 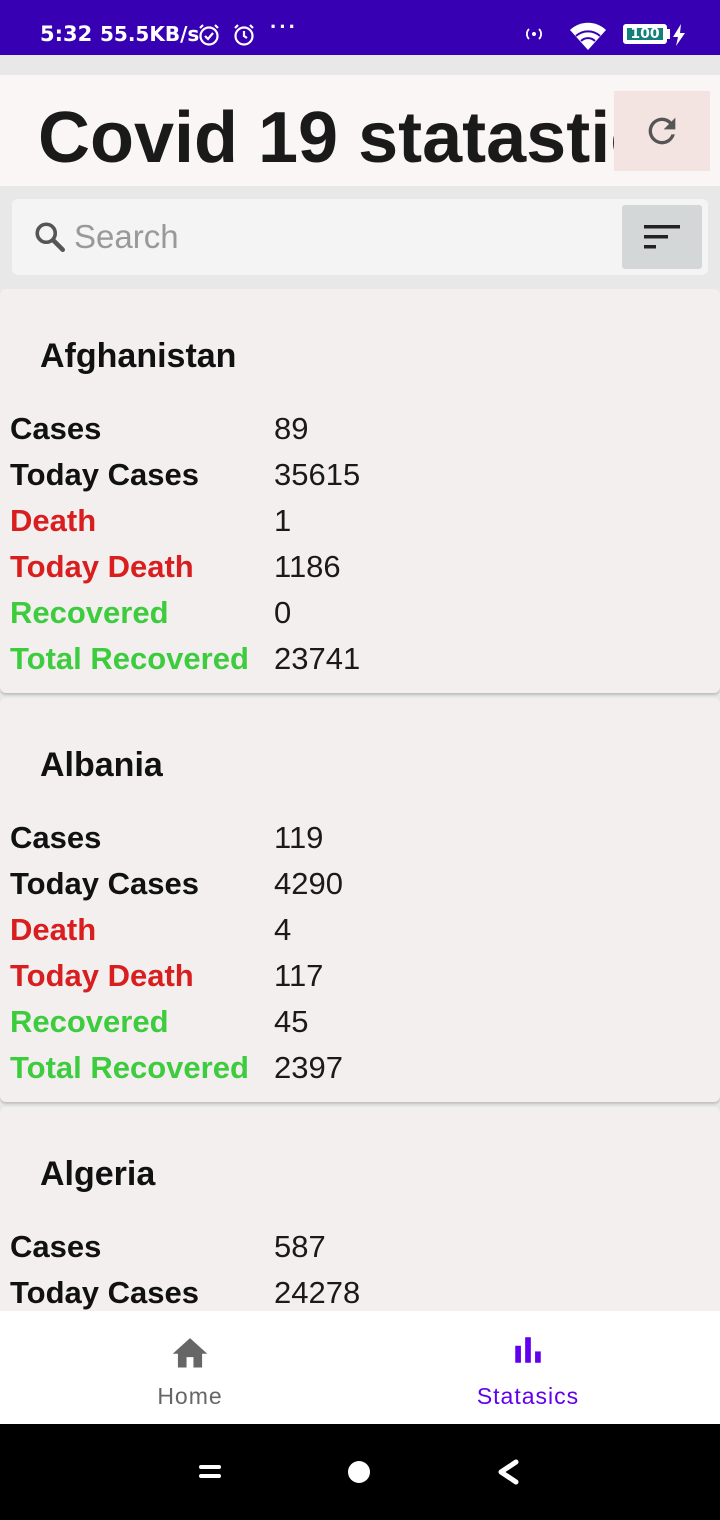 I want to click on stat-row-today-cases: Today Cases 35615, so click(x=360, y=477).